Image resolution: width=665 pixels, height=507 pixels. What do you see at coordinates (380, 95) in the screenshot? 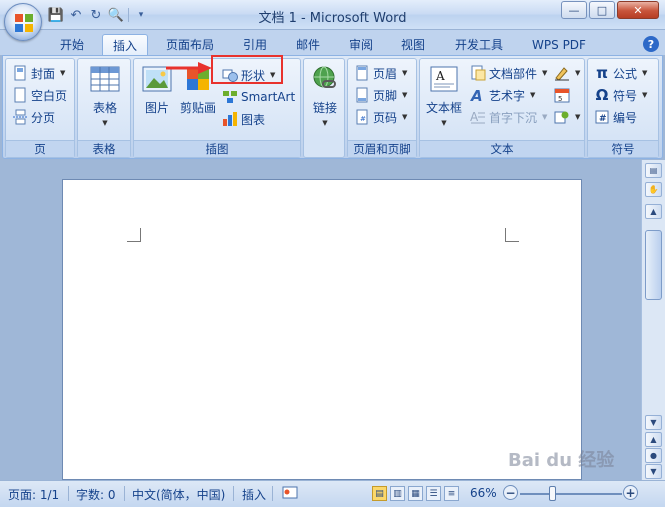
I see `footer-button: 页脚 ▼` at bounding box center [380, 95].